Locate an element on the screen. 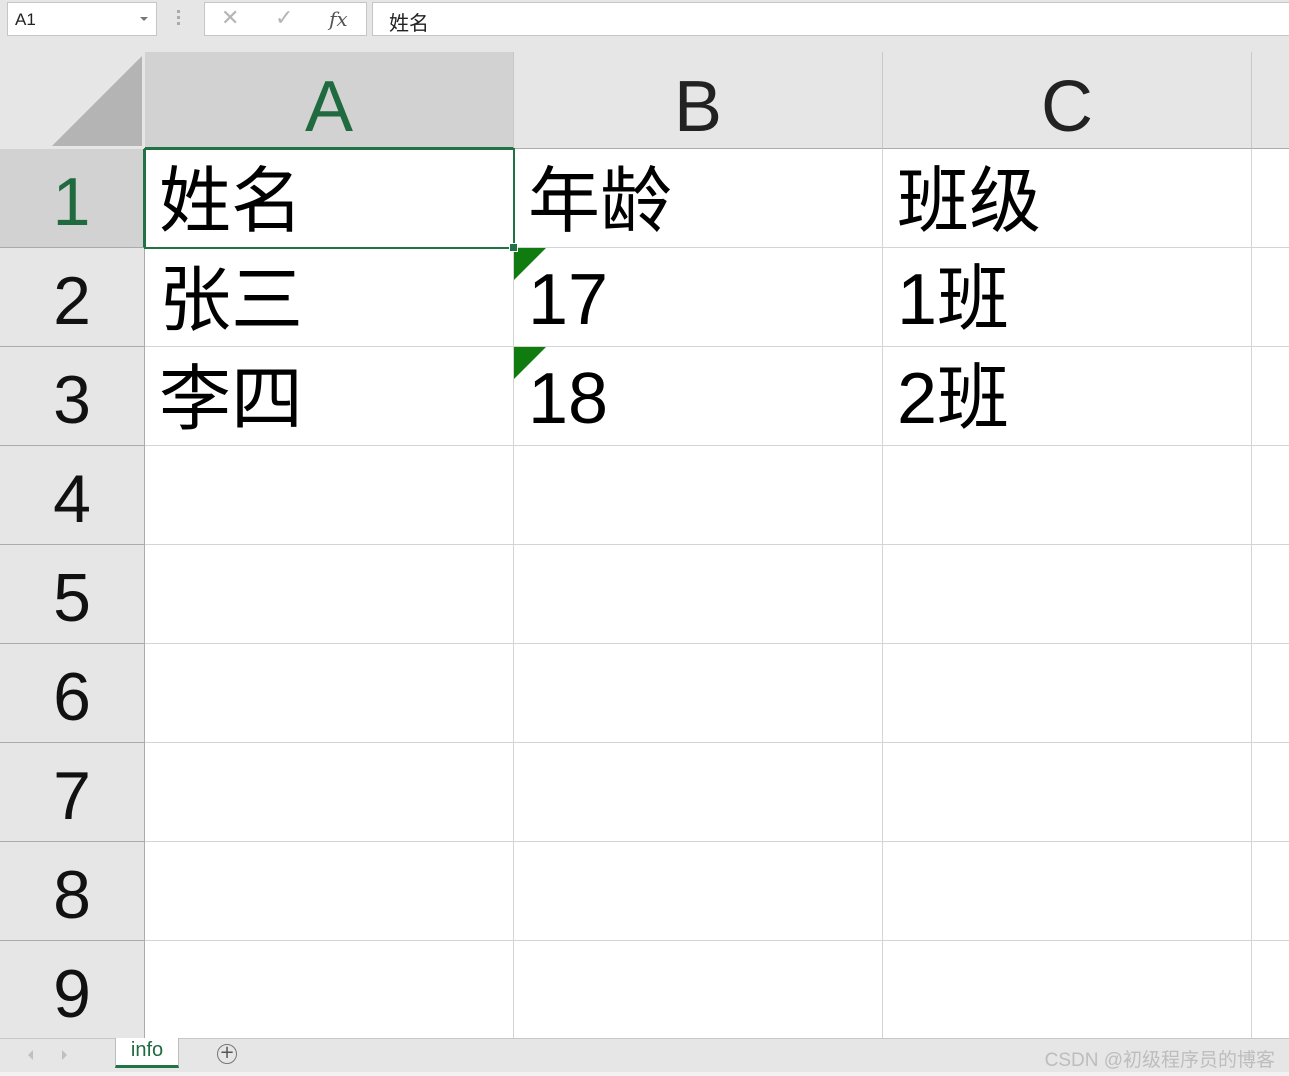  cell-a4 is located at coordinates (329, 495).